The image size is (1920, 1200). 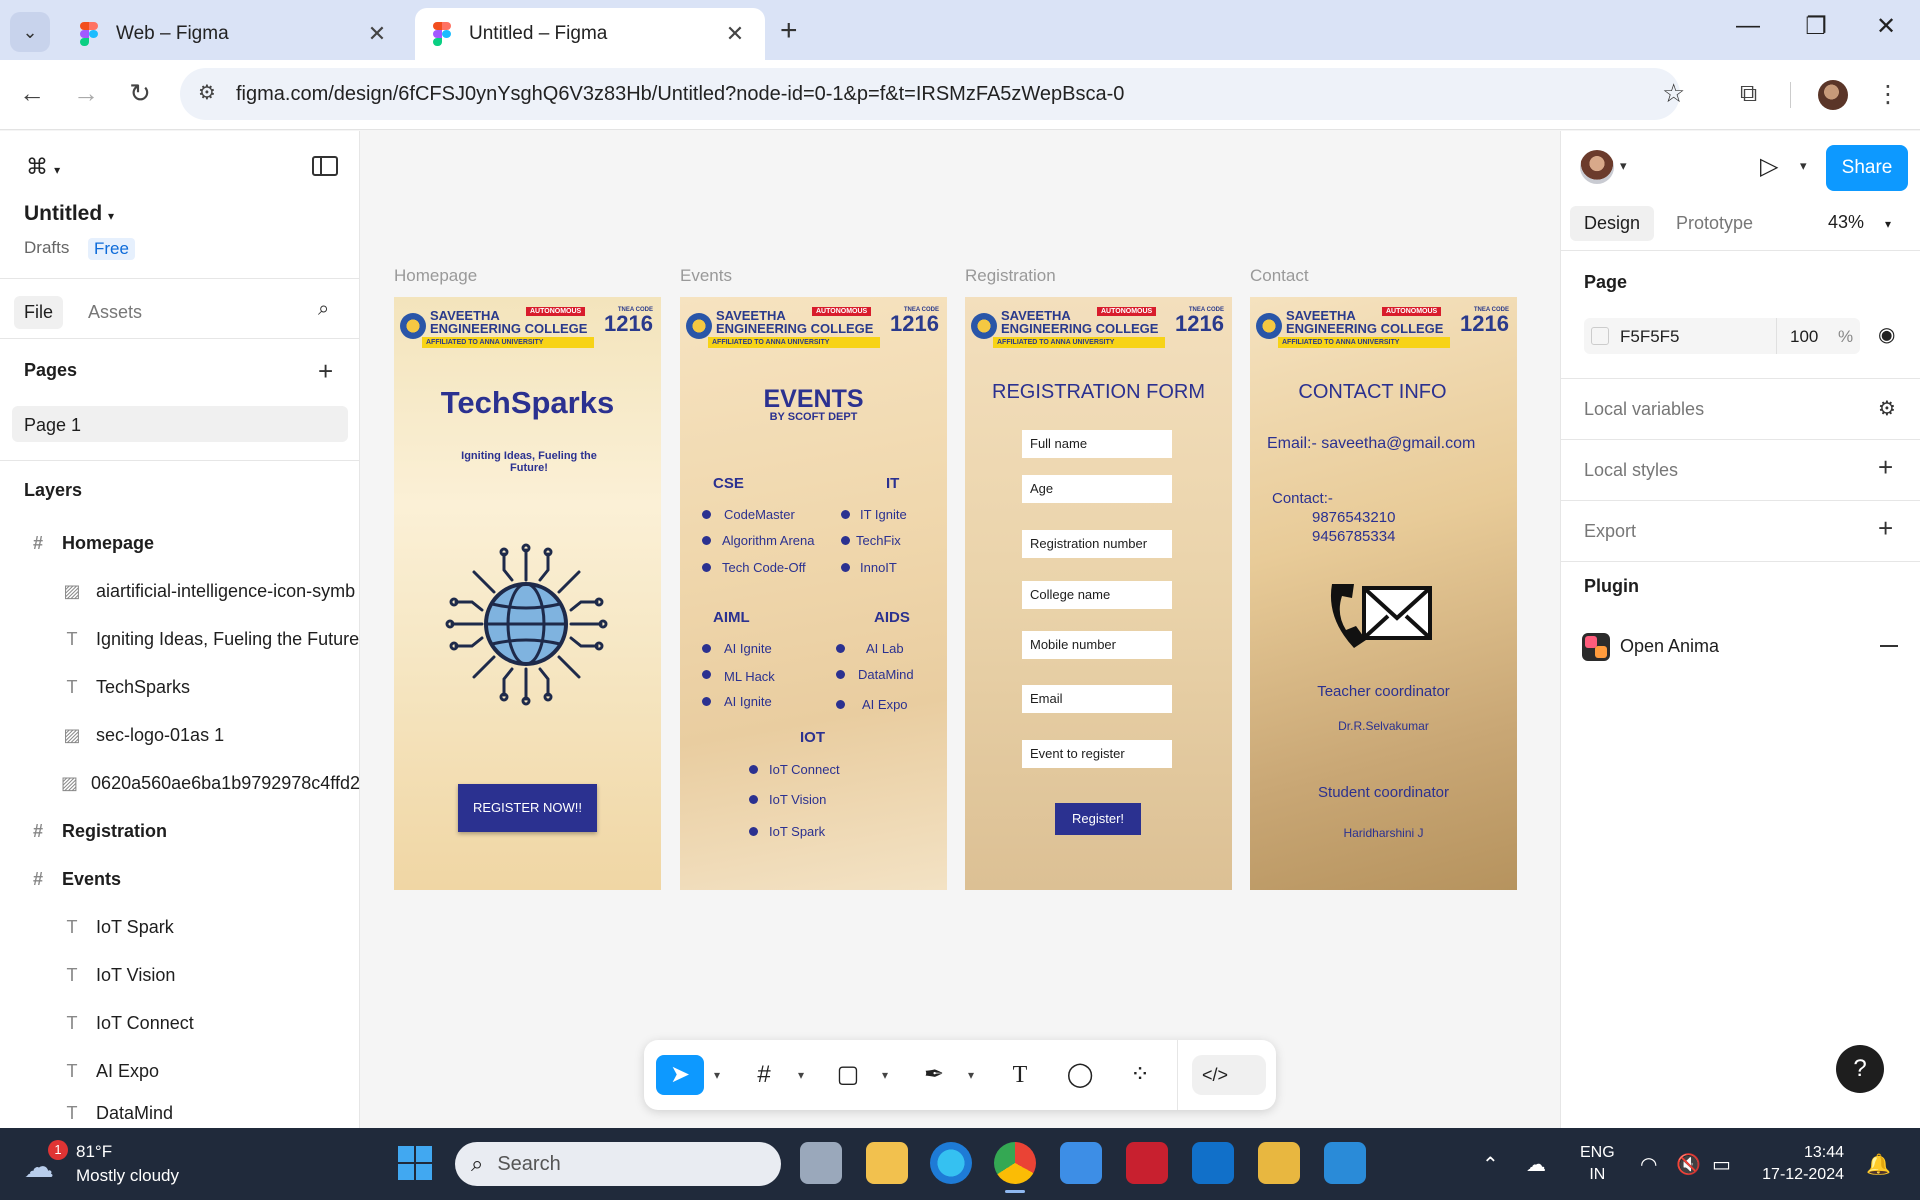 I want to click on forward-arrow-icon: →, so click(x=86, y=93).